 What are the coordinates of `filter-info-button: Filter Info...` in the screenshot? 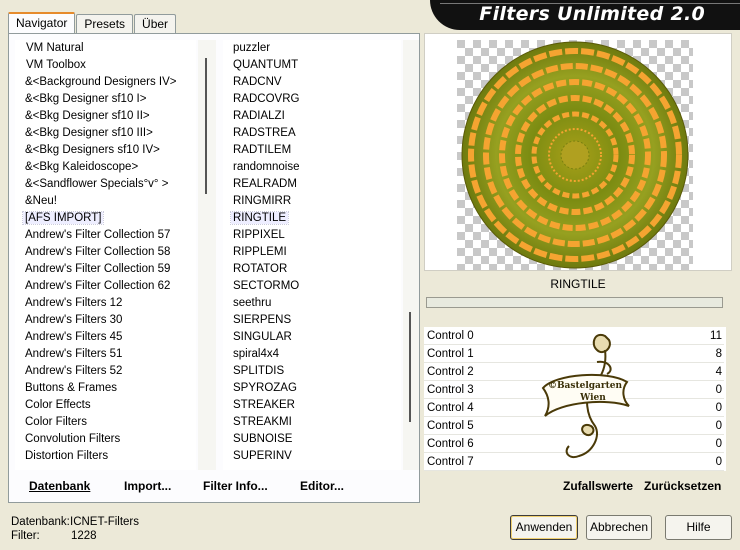 It's located at (235, 486).